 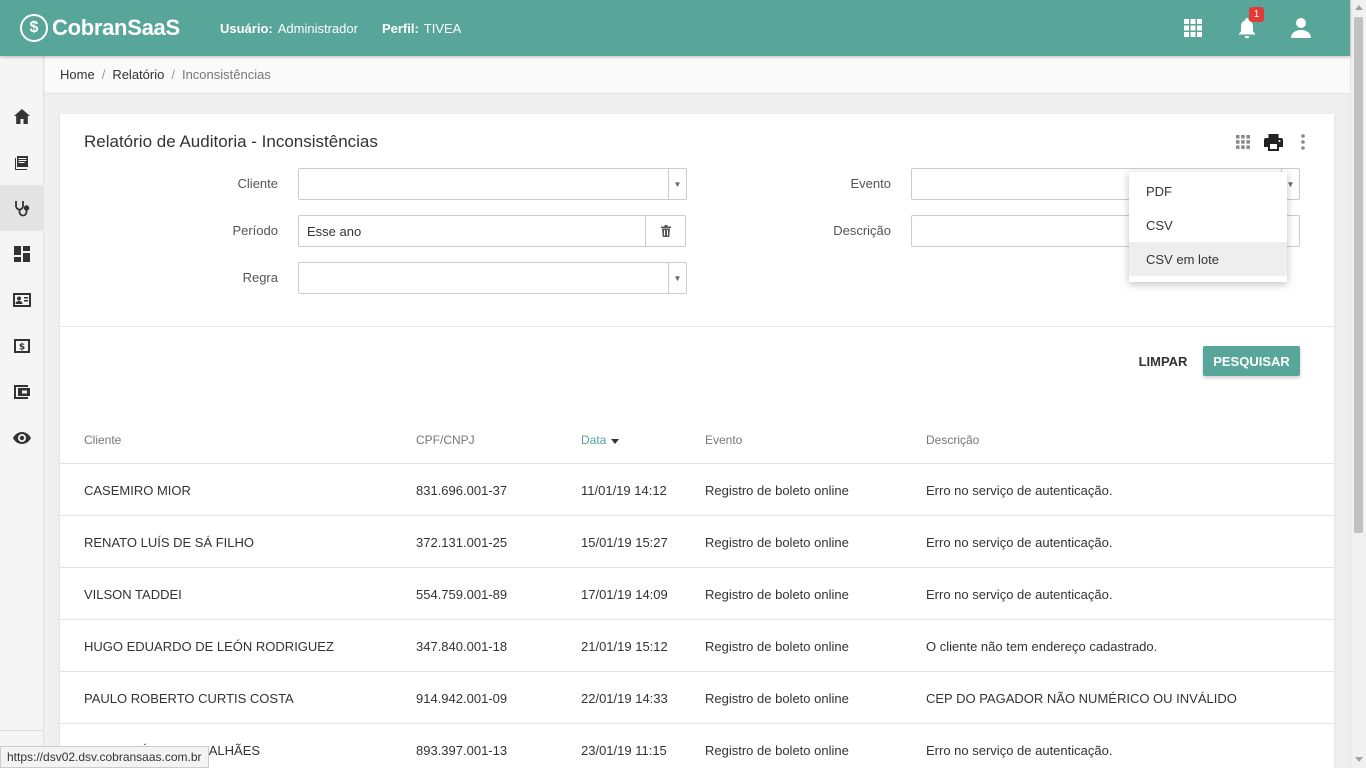 I want to click on sidebar-item-monitor, so click(x=22, y=438).